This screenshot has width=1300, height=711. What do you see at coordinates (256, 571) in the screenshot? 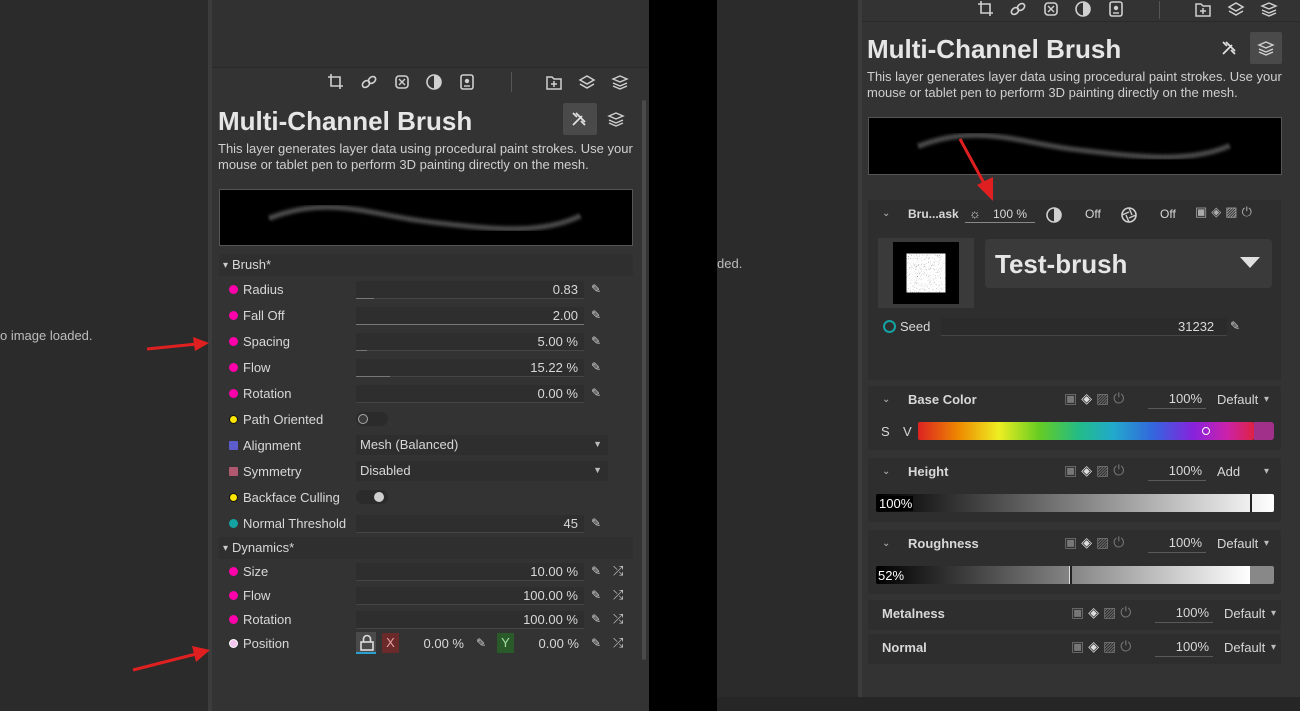
I see `param-label: Size` at bounding box center [256, 571].